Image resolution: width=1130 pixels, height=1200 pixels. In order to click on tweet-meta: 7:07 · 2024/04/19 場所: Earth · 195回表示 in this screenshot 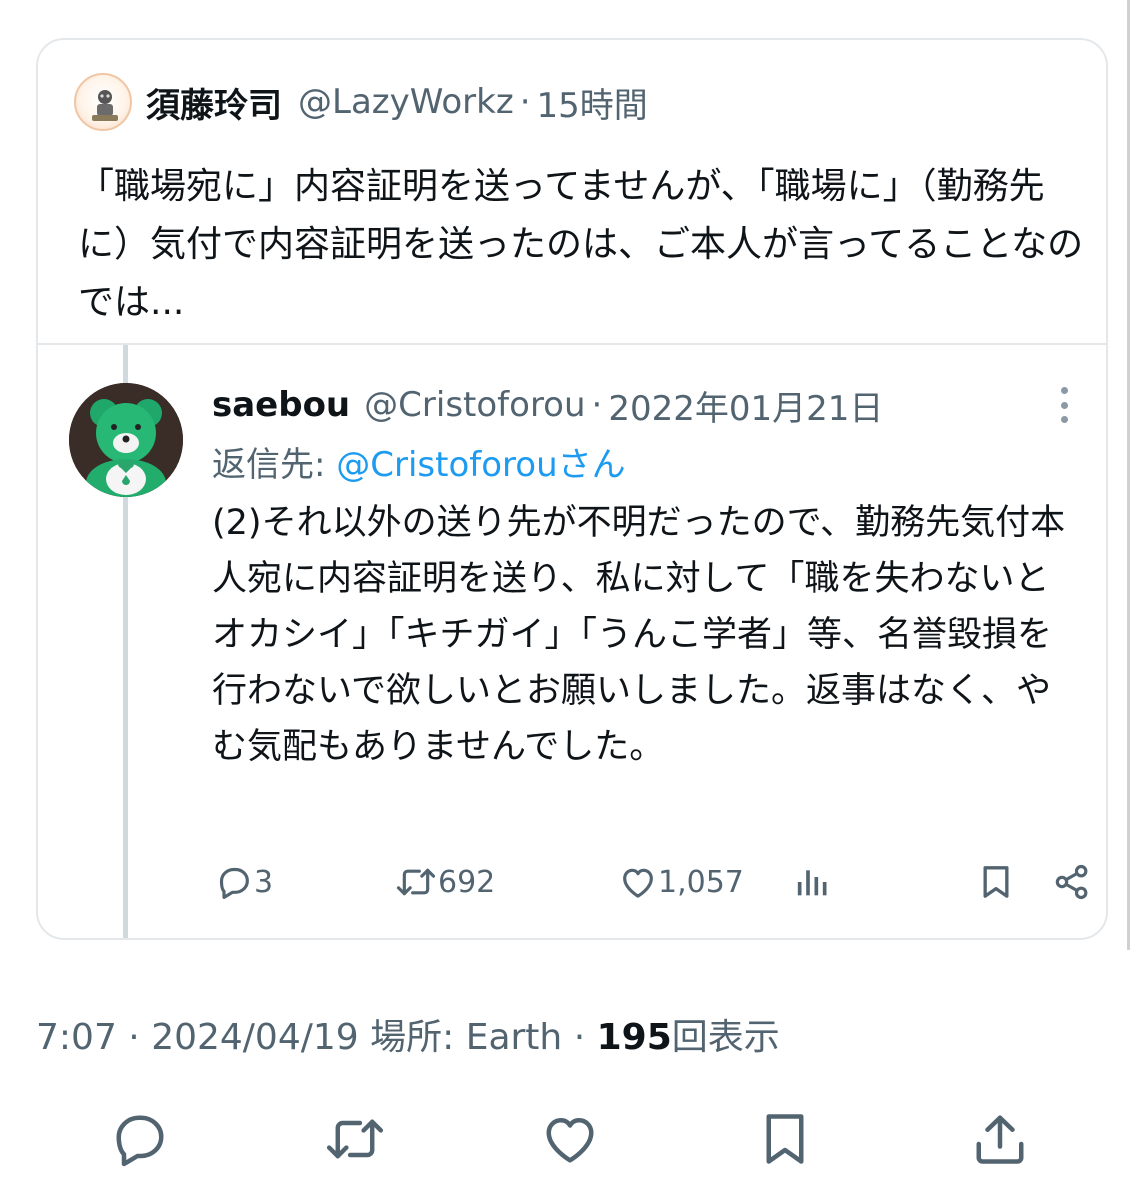, I will do `click(408, 1038)`.